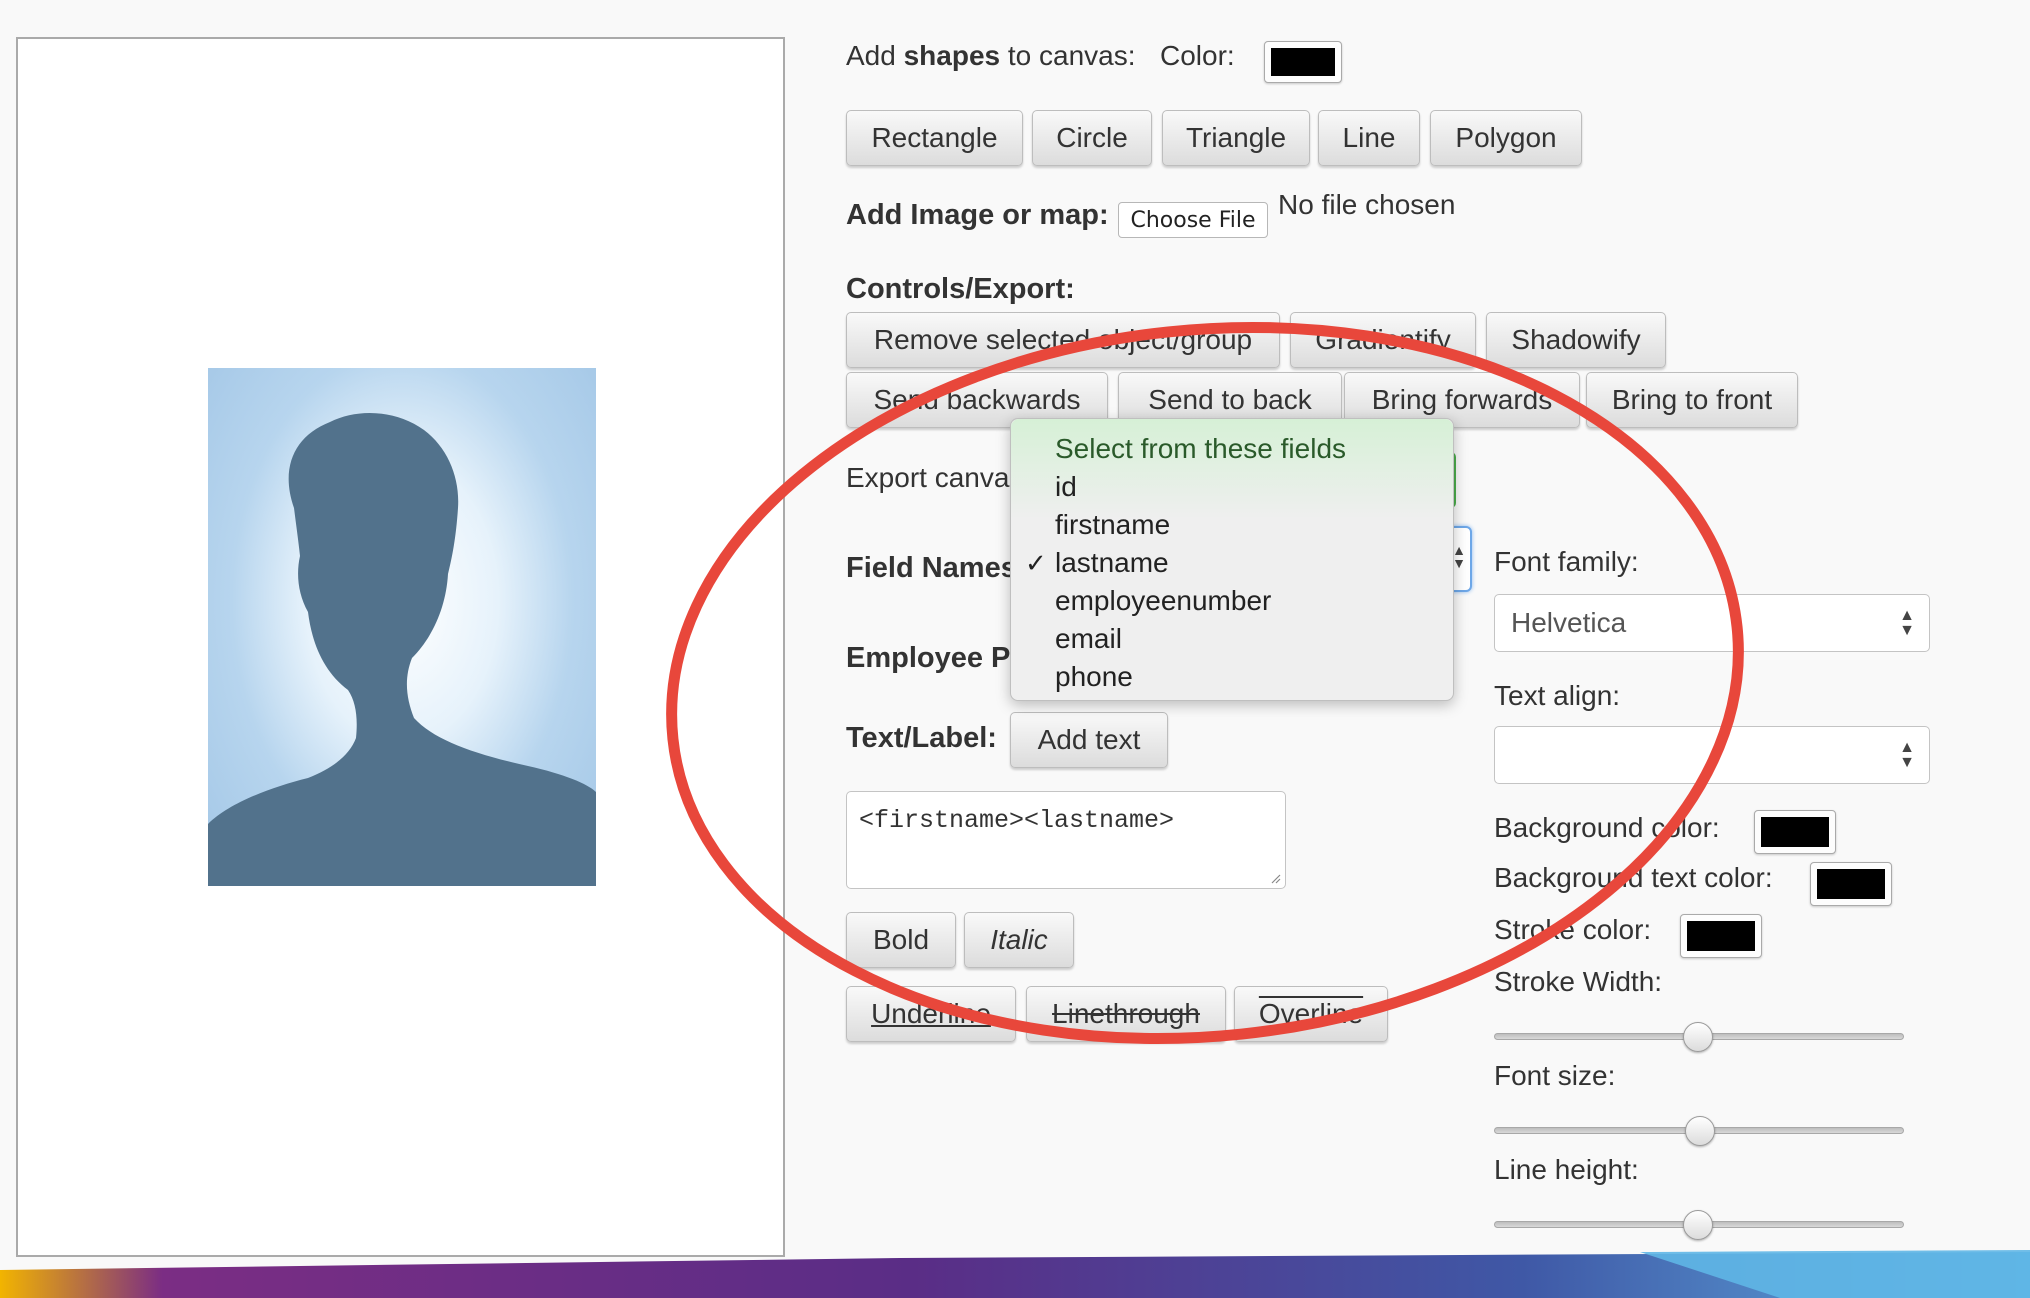 This screenshot has height=1298, width=2030. What do you see at coordinates (1576, 340) in the screenshot?
I see `shadowify-button: Shadowify` at bounding box center [1576, 340].